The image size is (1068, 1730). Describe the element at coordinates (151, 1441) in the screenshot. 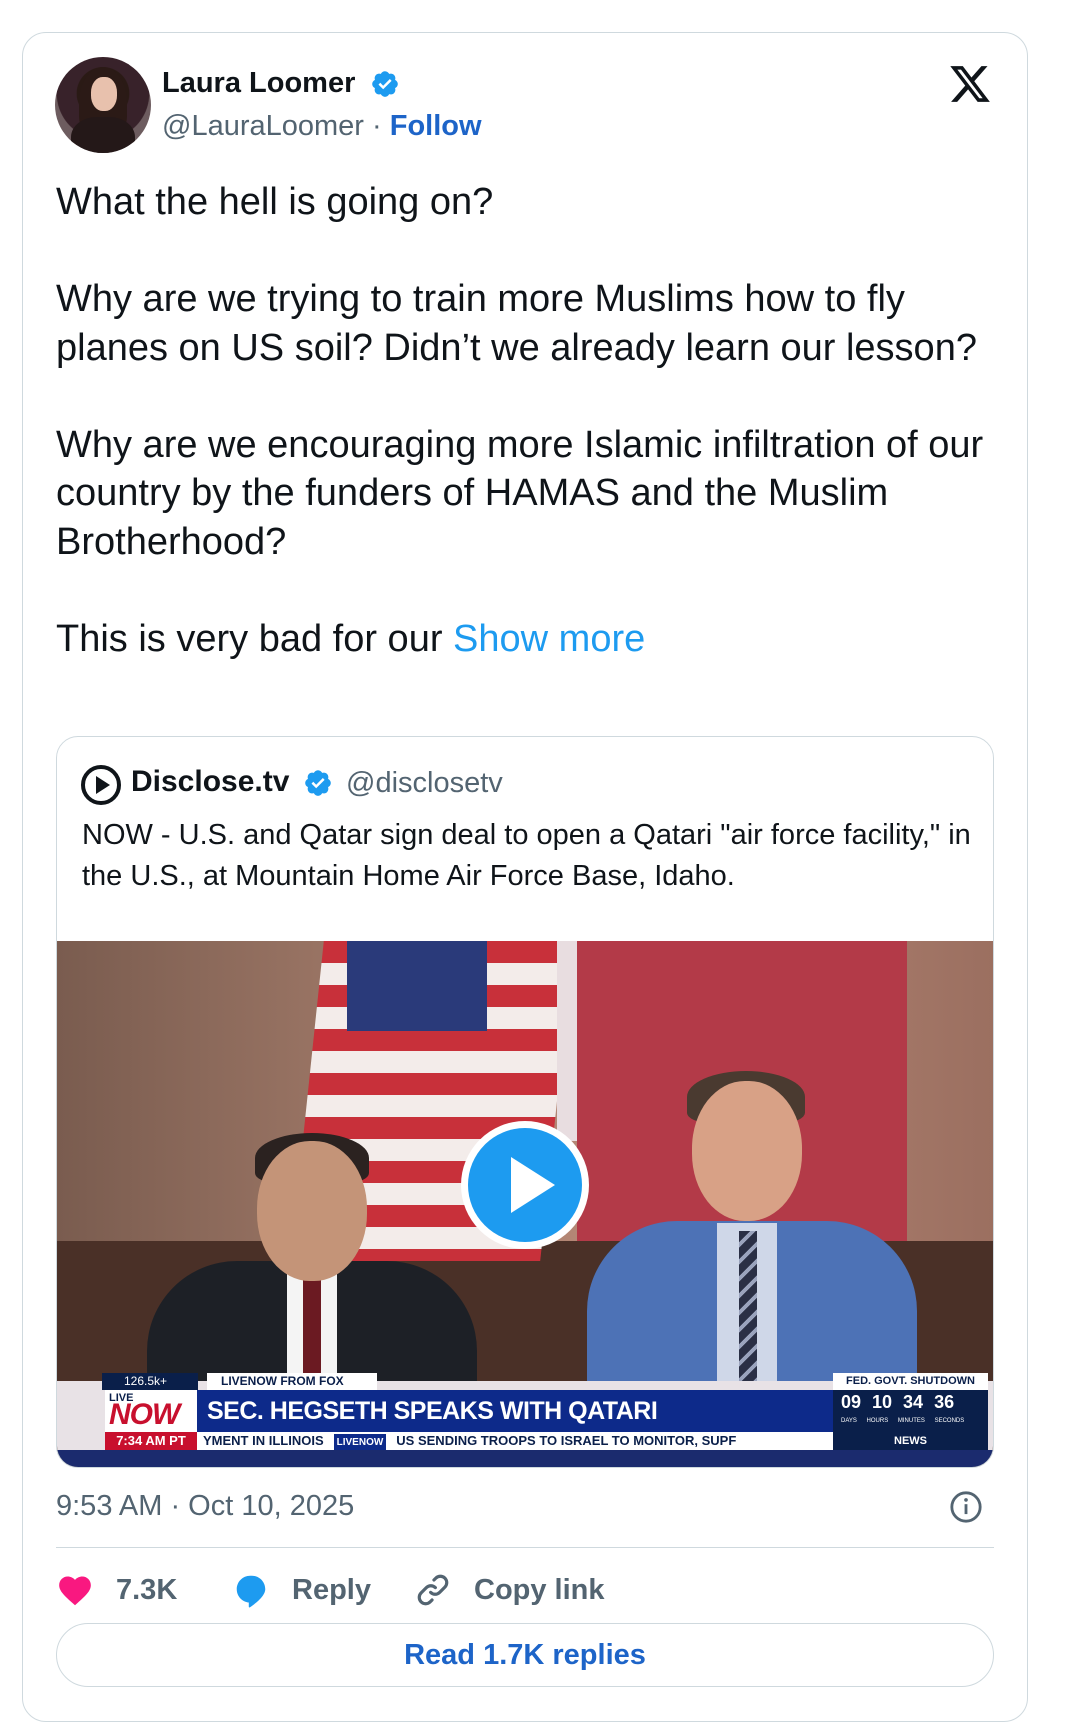

I see `chyron-time: 7:34 AM PT` at that location.